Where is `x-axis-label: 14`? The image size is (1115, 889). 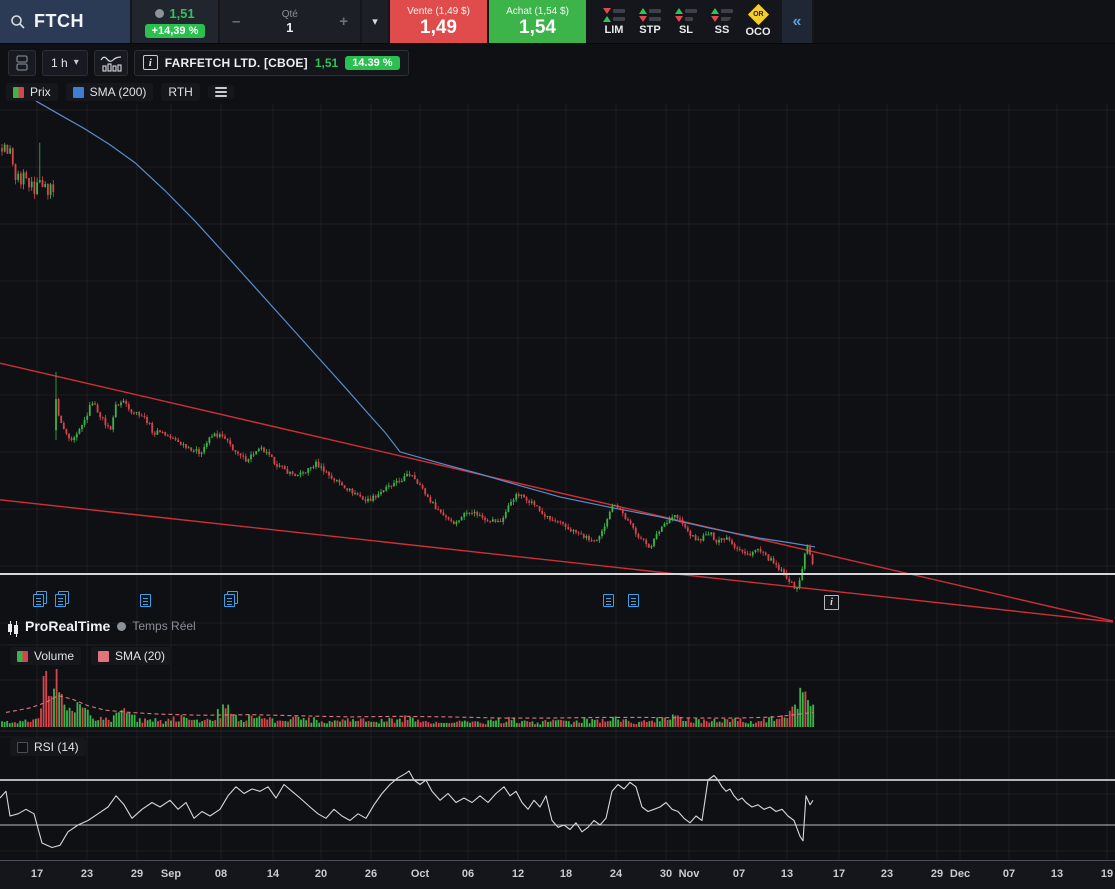 x-axis-label: 14 is located at coordinates (273, 874).